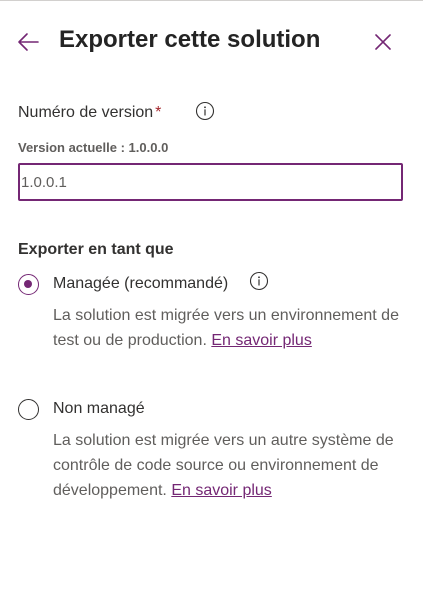 The width and height of the screenshot is (423, 591). Describe the element at coordinates (86, 112) in the screenshot. I see `version-label: Numéro de version` at that location.